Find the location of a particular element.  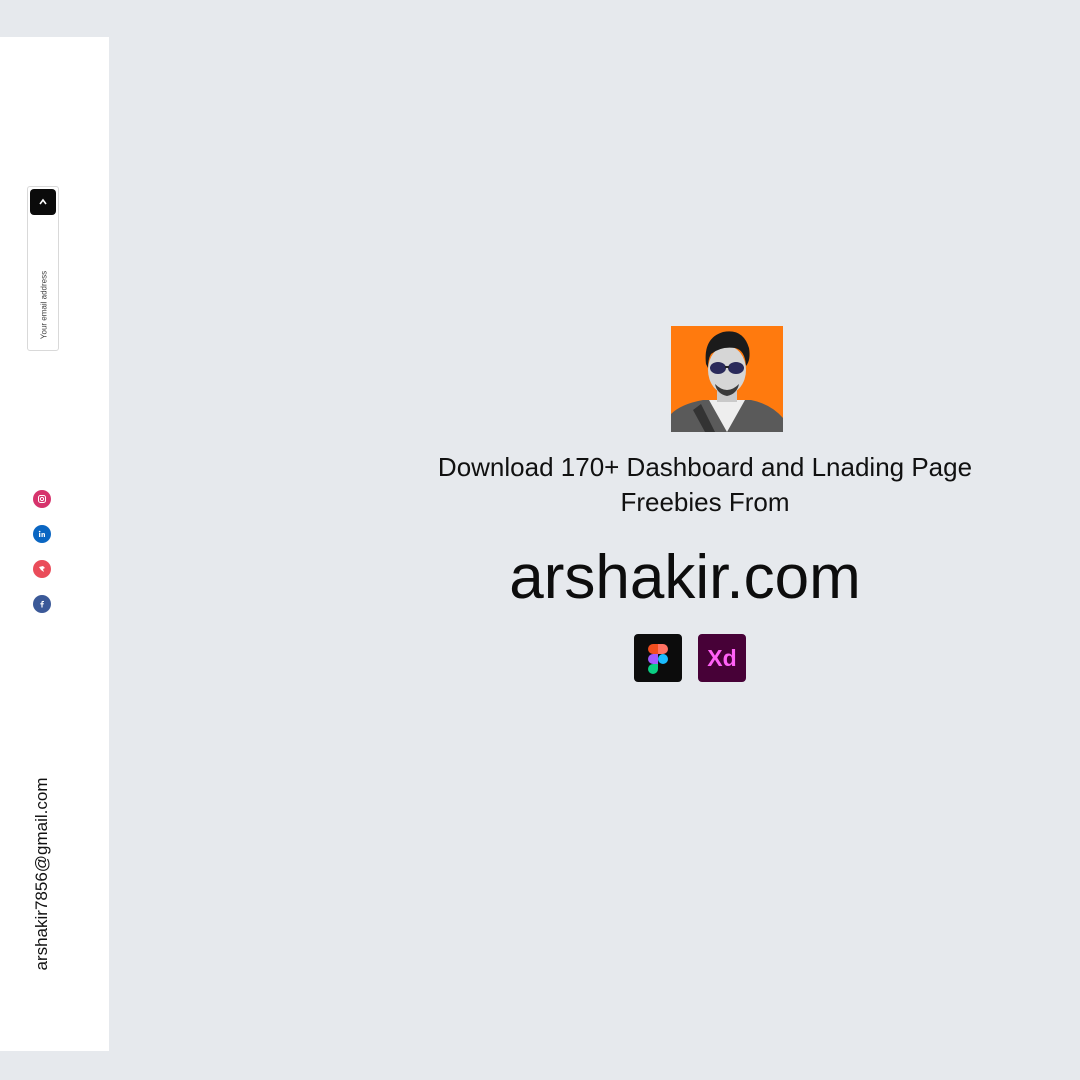

adobe-xd-badge: Xd is located at coordinates (722, 658).